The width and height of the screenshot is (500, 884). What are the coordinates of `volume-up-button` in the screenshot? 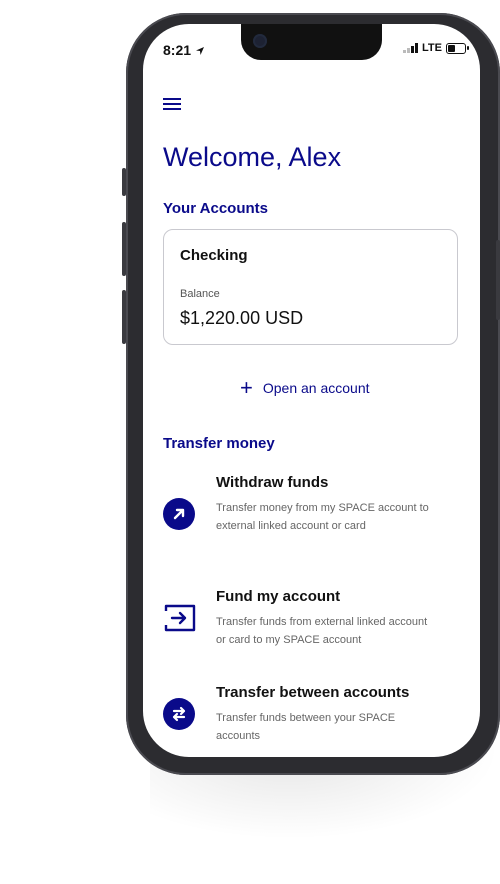 It's located at (124, 249).